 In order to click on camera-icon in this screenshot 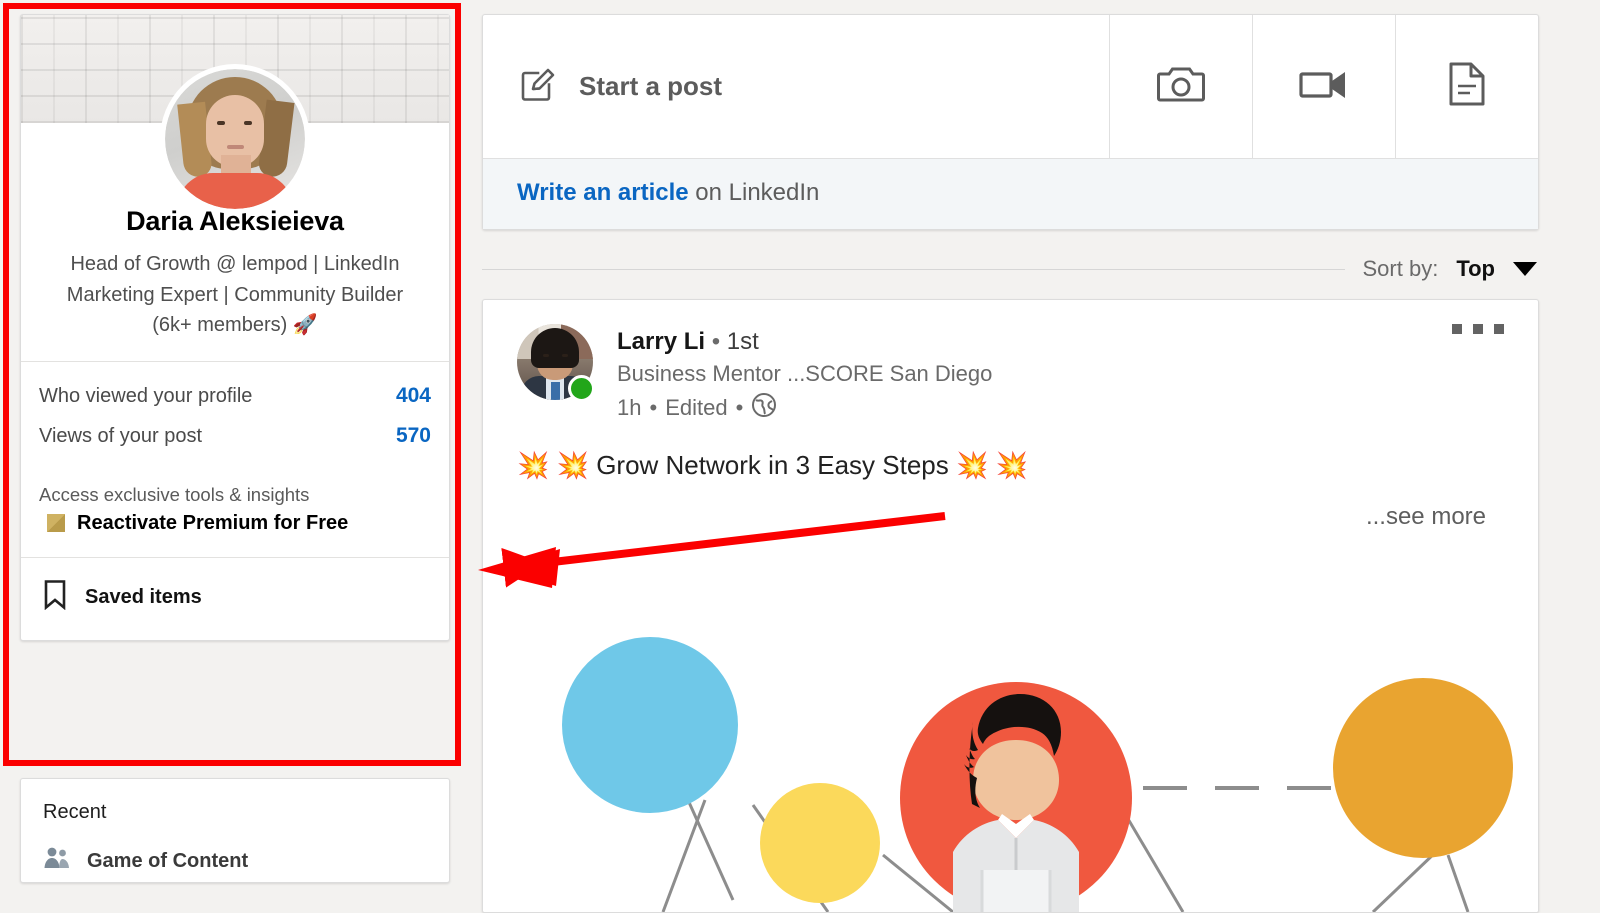, I will do `click(1181, 86)`.